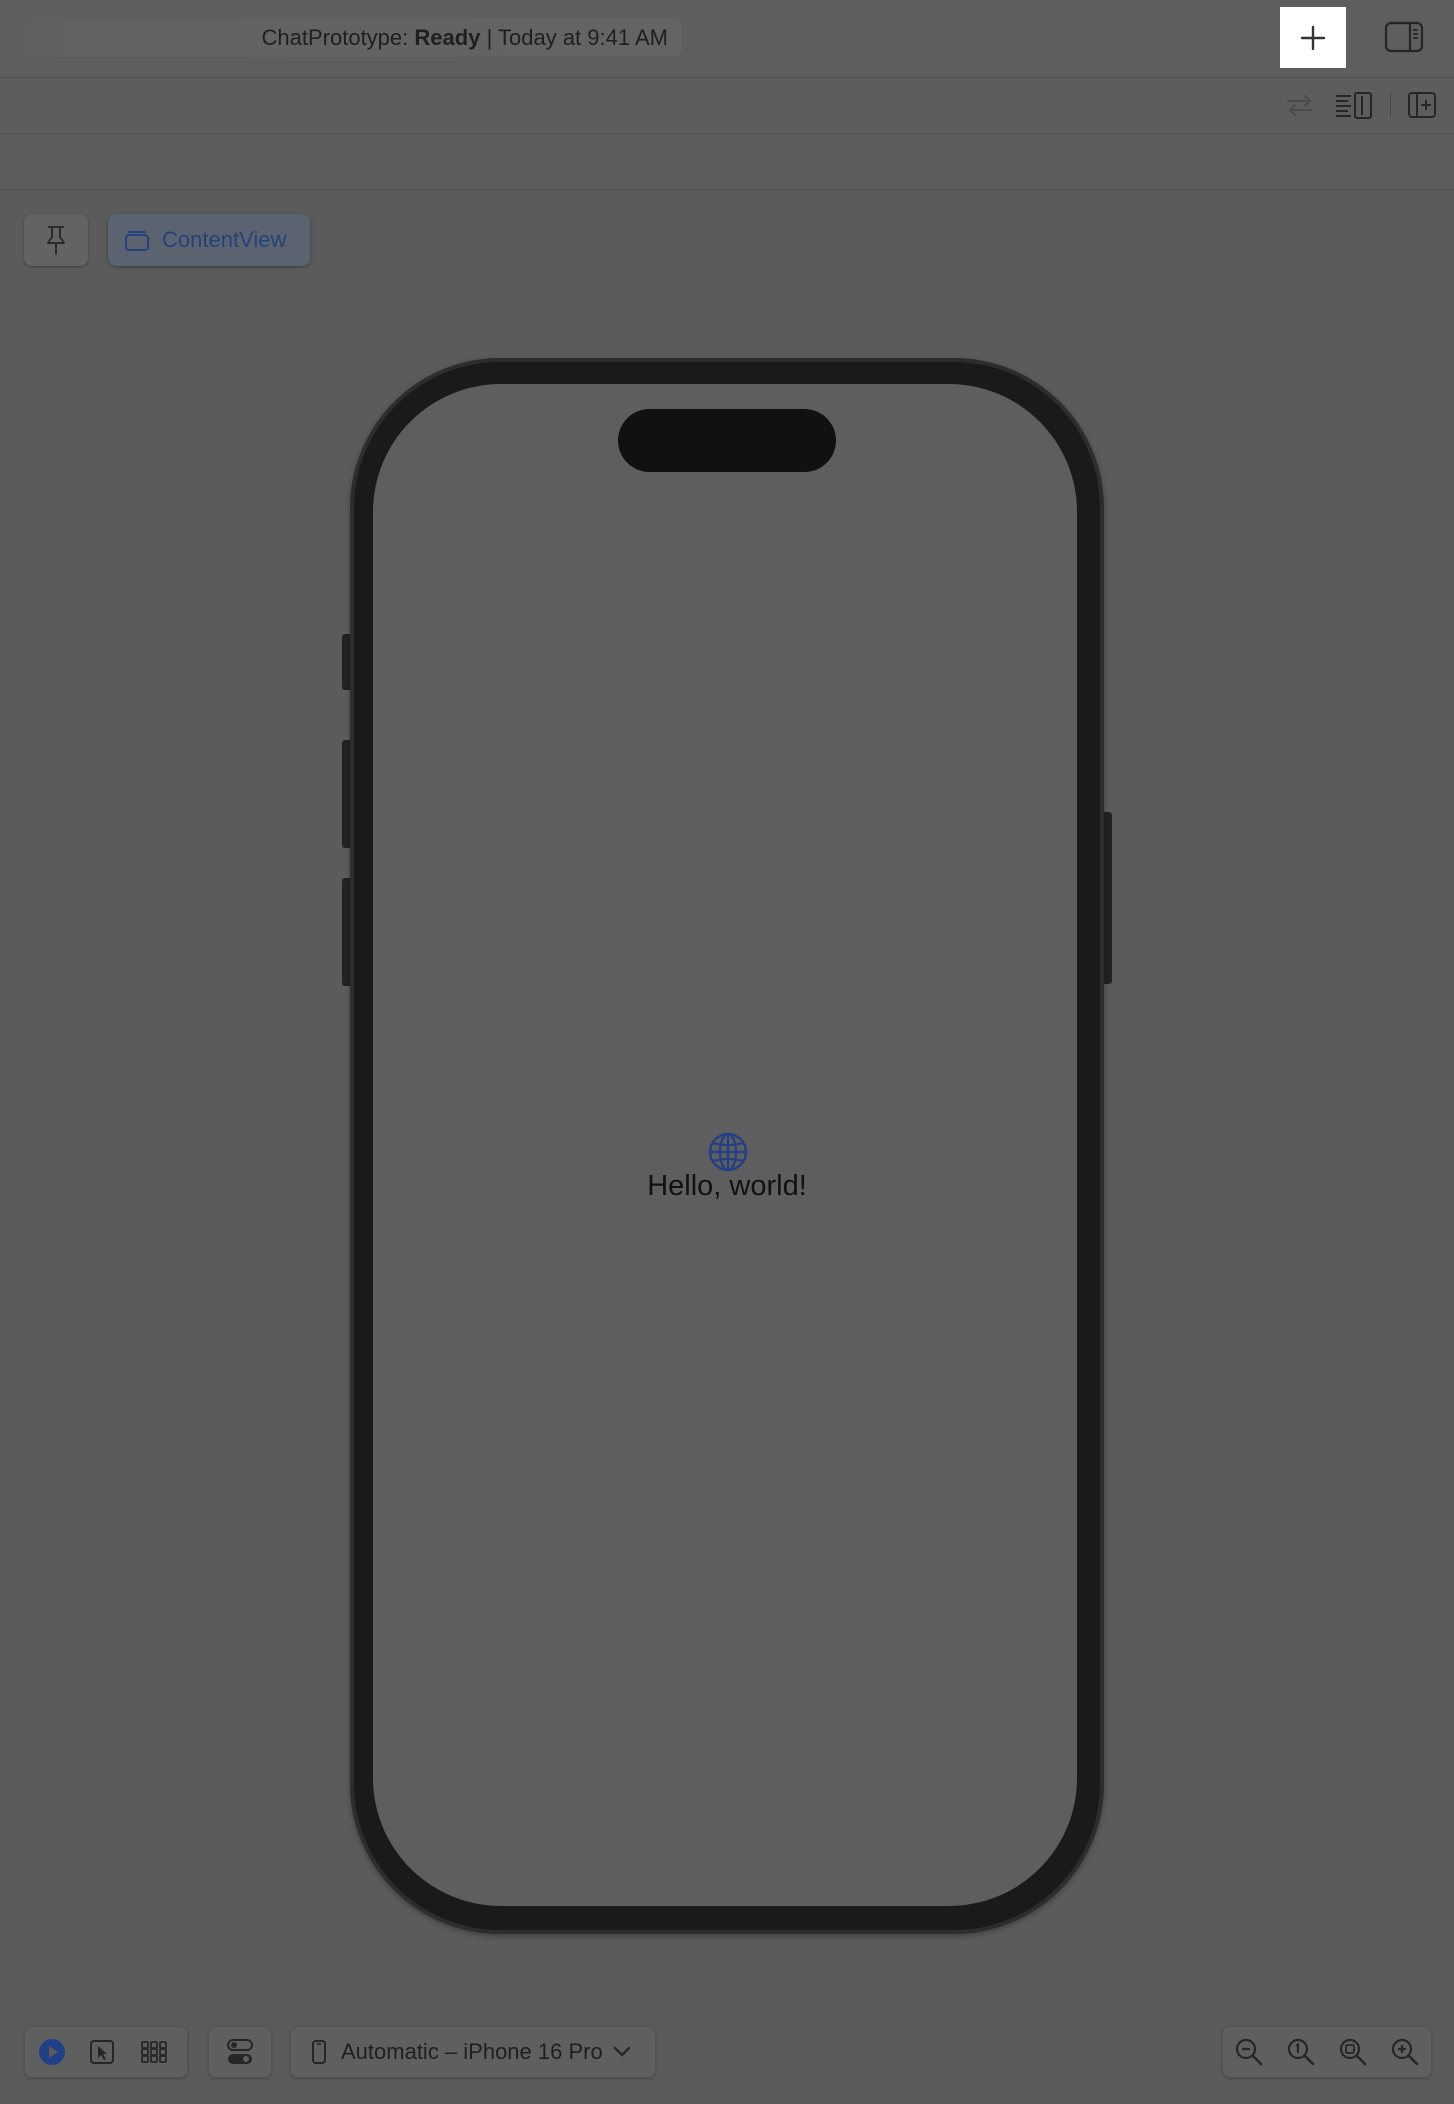  I want to click on related-items-button, so click(1300, 105).